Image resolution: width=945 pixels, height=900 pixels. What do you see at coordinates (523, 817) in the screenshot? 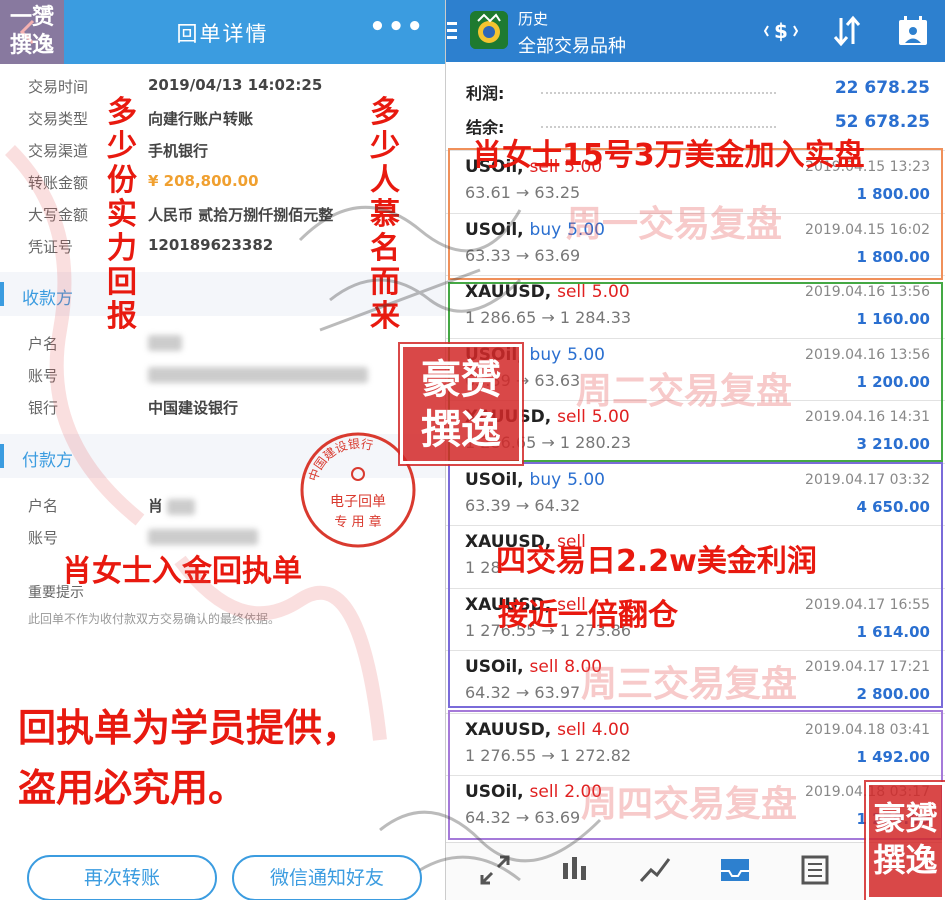
I see `trade-prices: 64.32 → 63.69` at bounding box center [523, 817].